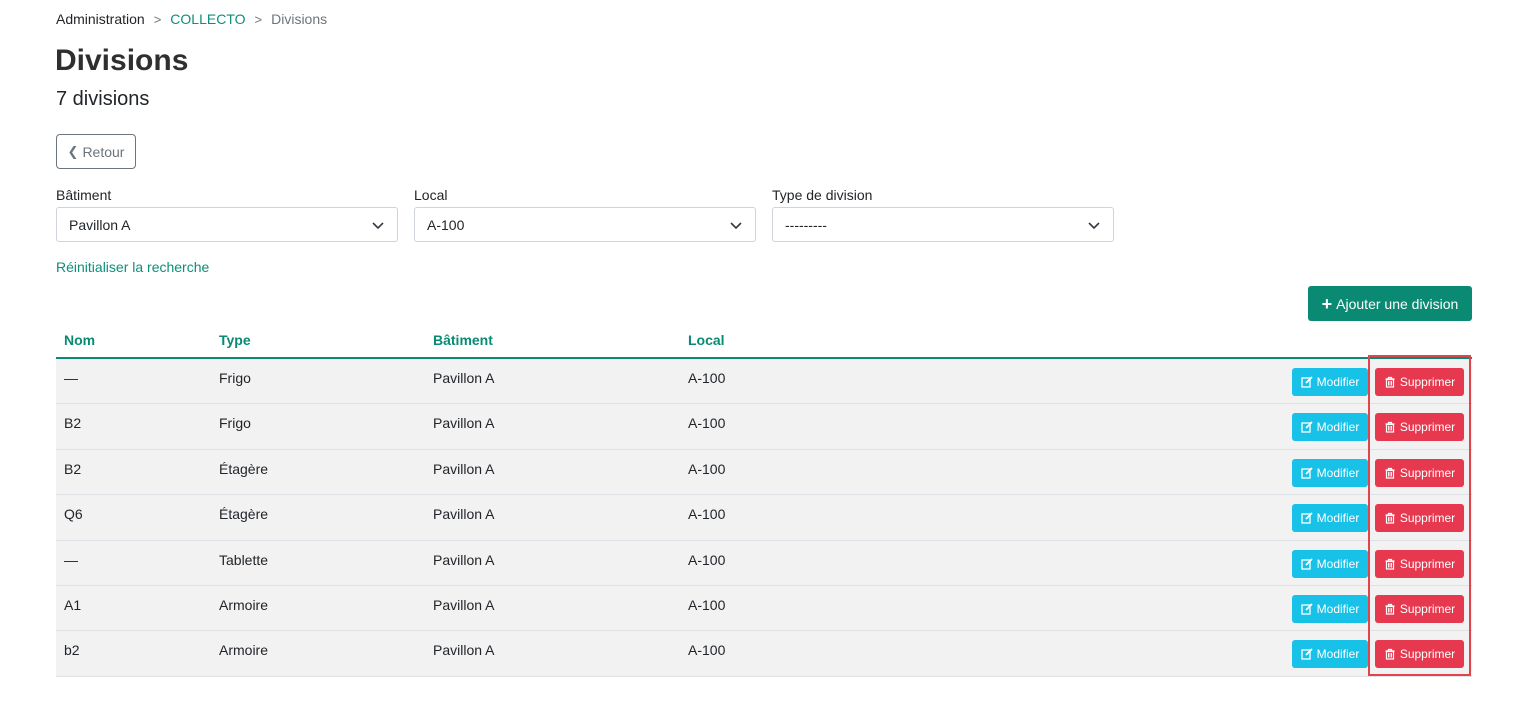 The height and width of the screenshot is (710, 1514). I want to click on building-filter: Bâtiment Pavillon A, so click(227, 214).